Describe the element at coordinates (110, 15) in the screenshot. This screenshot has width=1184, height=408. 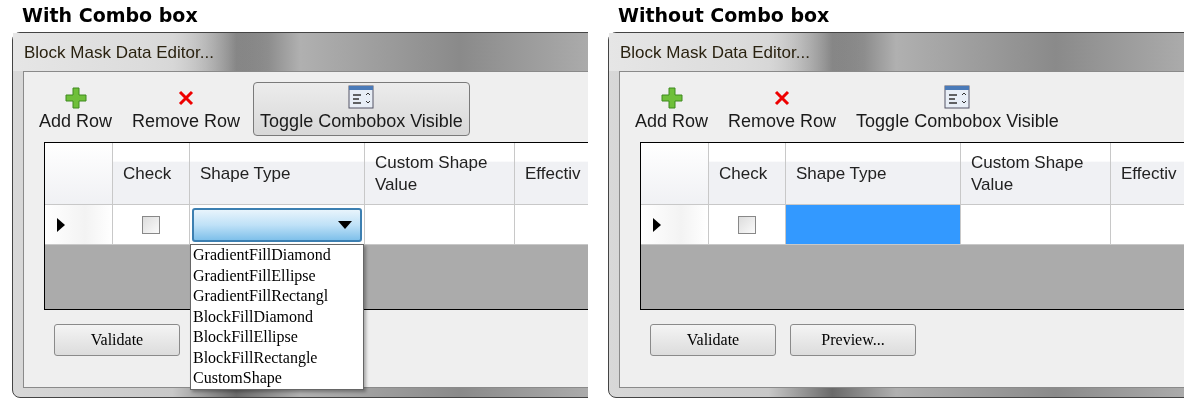
I see `caption: With Combo box` at that location.